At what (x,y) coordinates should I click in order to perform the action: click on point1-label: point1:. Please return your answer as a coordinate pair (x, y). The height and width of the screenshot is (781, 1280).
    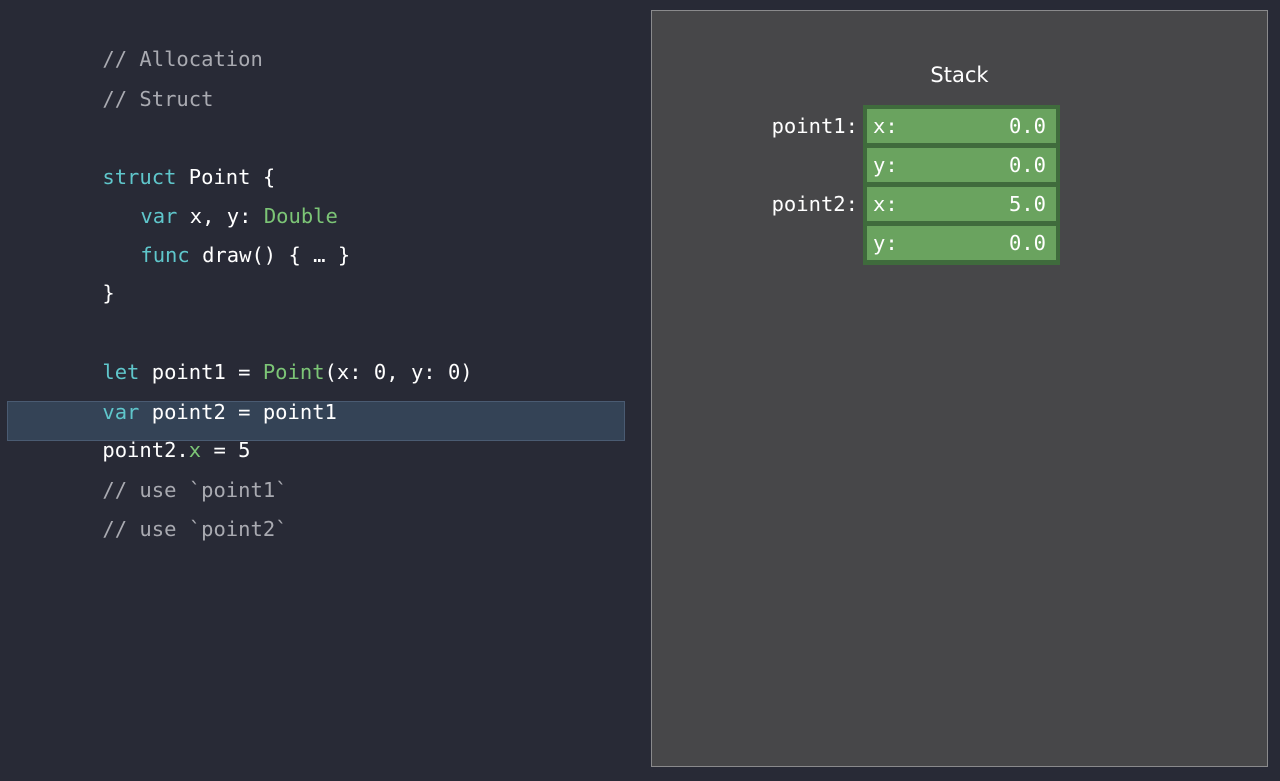
    Looking at the image, I should click on (814, 126).